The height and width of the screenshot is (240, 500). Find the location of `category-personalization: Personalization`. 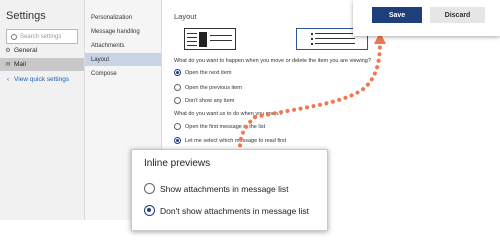

category-personalization: Personalization is located at coordinates (123, 17).